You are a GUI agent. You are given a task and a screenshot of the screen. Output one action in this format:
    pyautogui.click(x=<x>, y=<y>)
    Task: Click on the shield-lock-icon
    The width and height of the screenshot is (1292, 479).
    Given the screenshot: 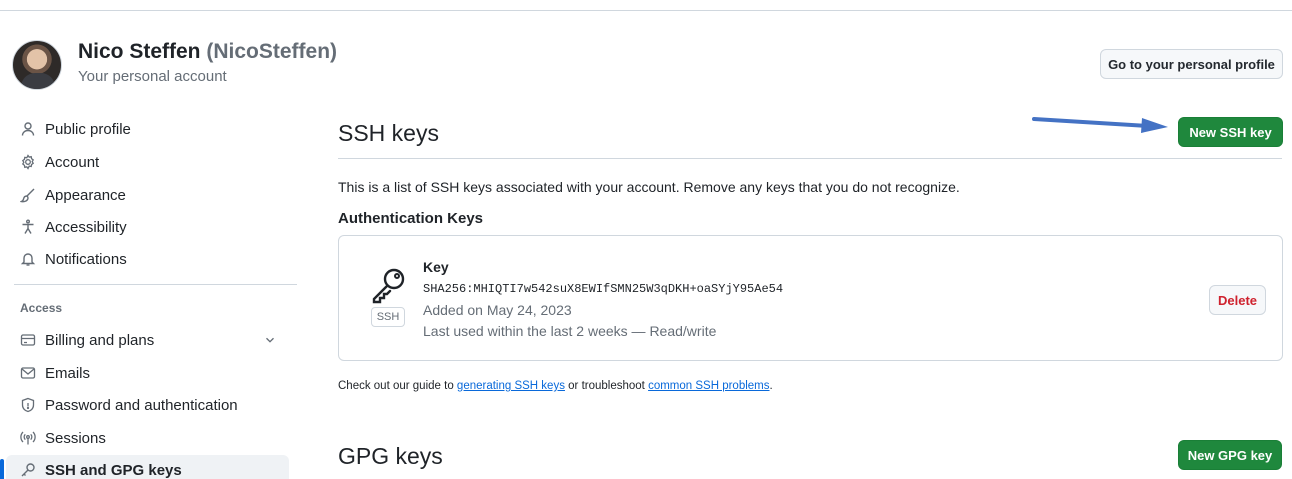 What is the action you would take?
    pyautogui.click(x=28, y=405)
    